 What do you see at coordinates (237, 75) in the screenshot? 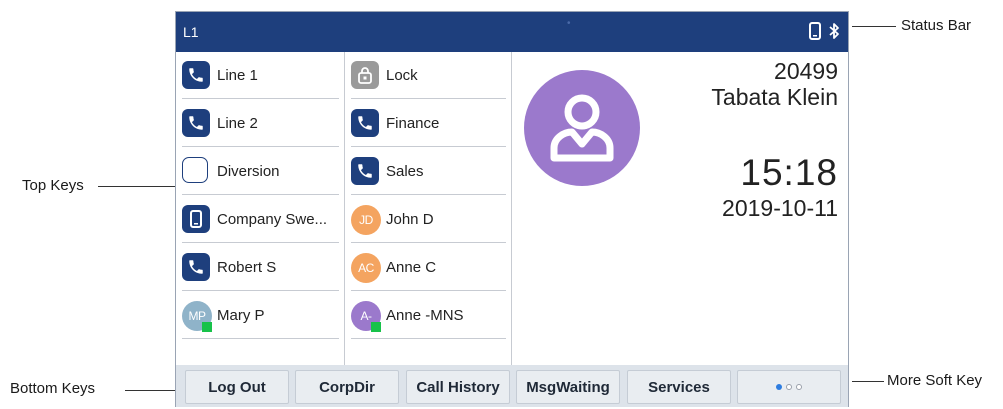
I see `top-key-label: Line 1` at bounding box center [237, 75].